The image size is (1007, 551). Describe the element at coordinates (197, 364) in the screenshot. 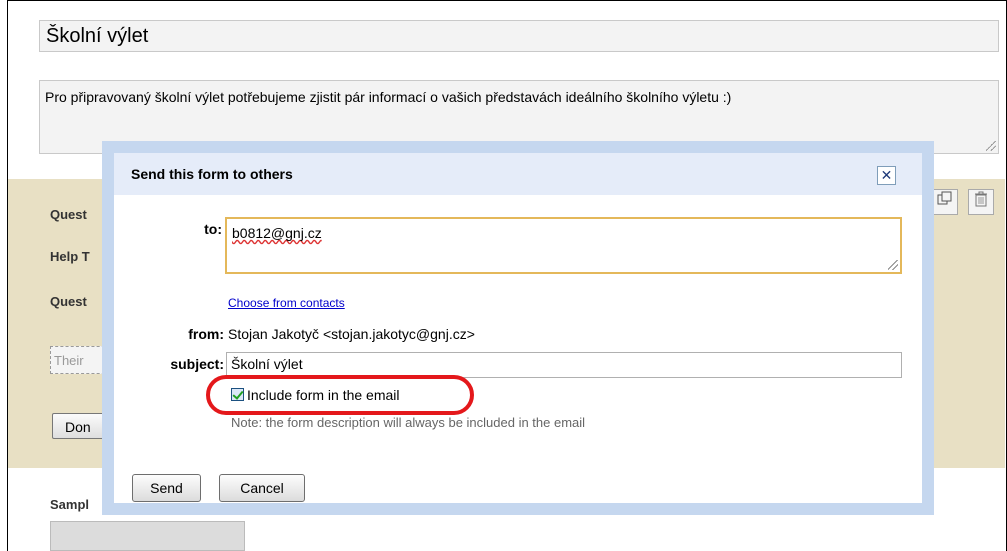

I see `subject-label: subject:` at that location.